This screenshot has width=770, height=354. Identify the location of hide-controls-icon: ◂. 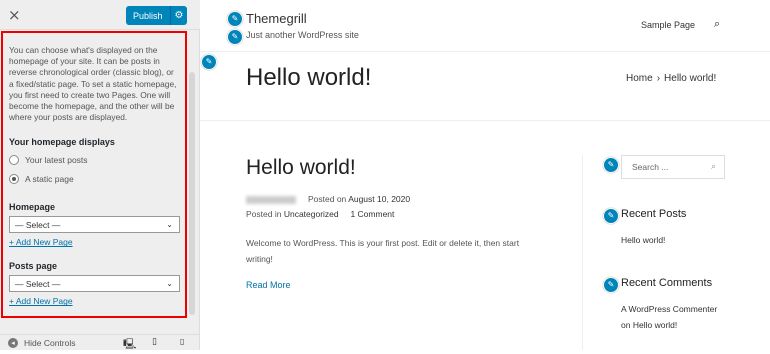
(13, 342).